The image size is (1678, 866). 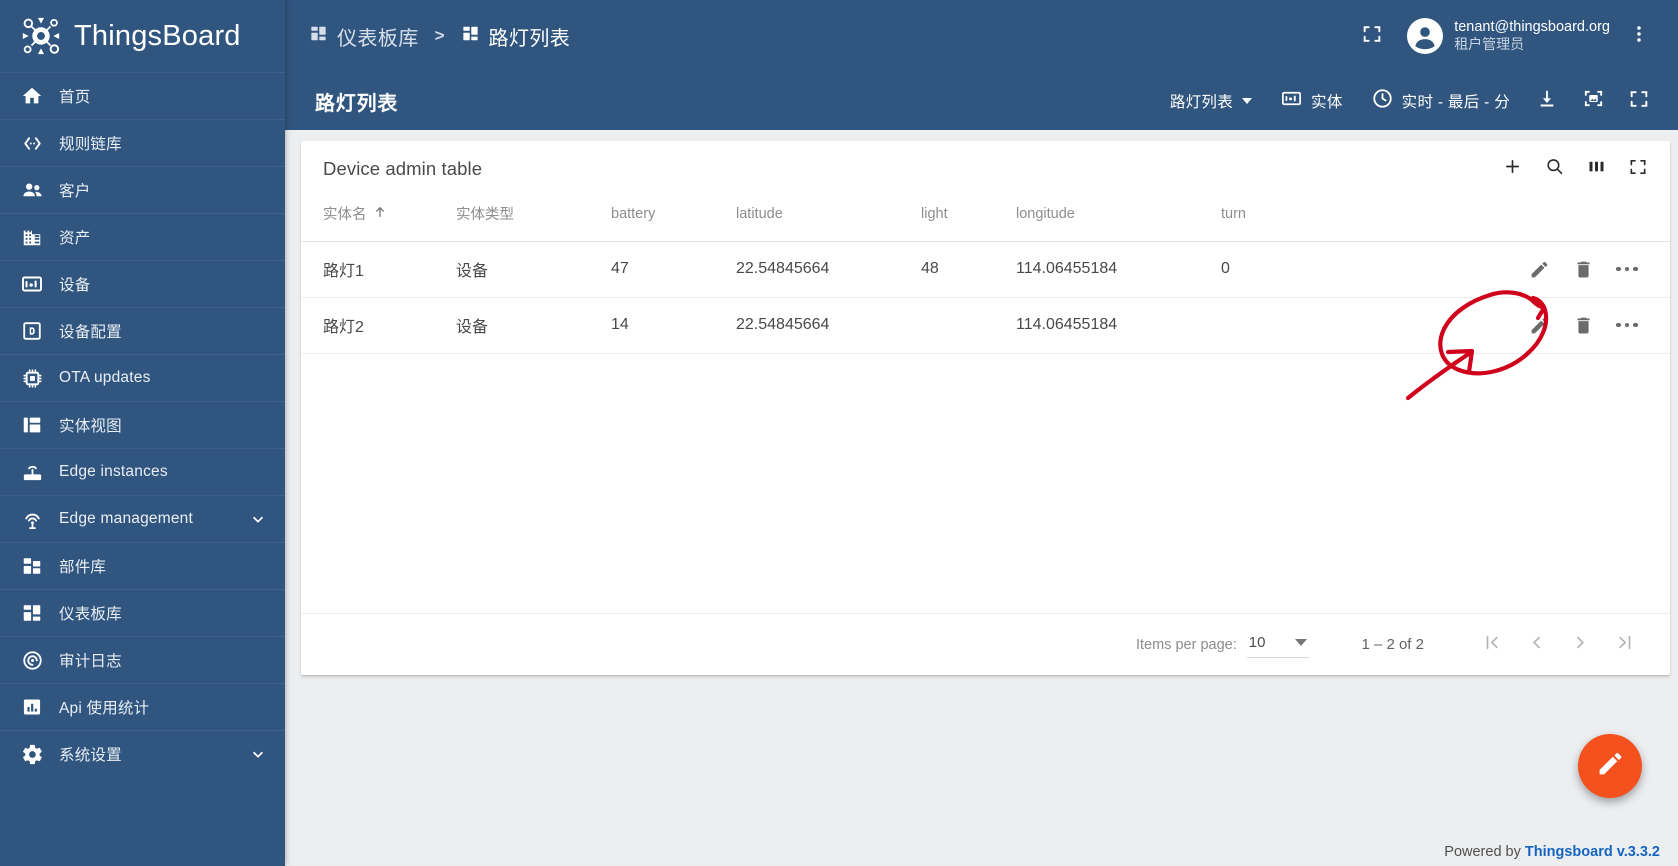 What do you see at coordinates (1278, 644) in the screenshot?
I see `items-per-page-select: 10` at bounding box center [1278, 644].